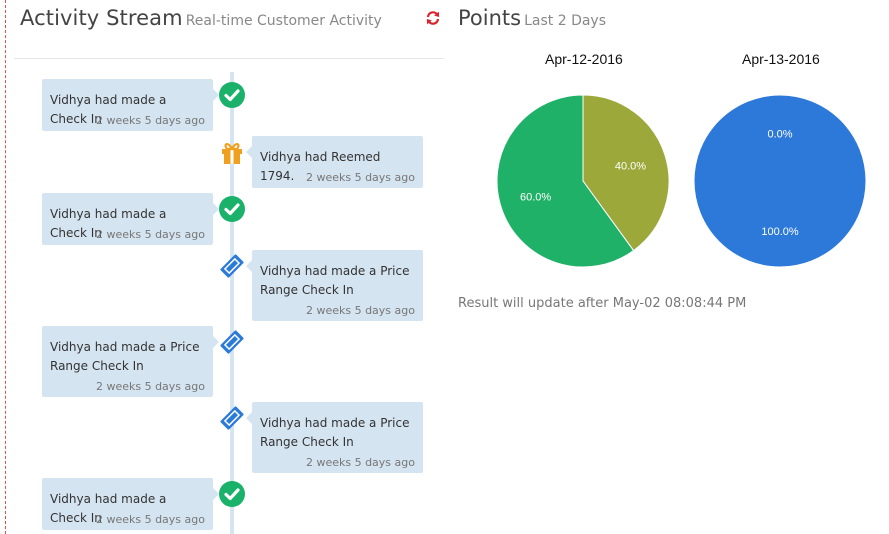  What do you see at coordinates (229, 58) in the screenshot?
I see `header-divider` at bounding box center [229, 58].